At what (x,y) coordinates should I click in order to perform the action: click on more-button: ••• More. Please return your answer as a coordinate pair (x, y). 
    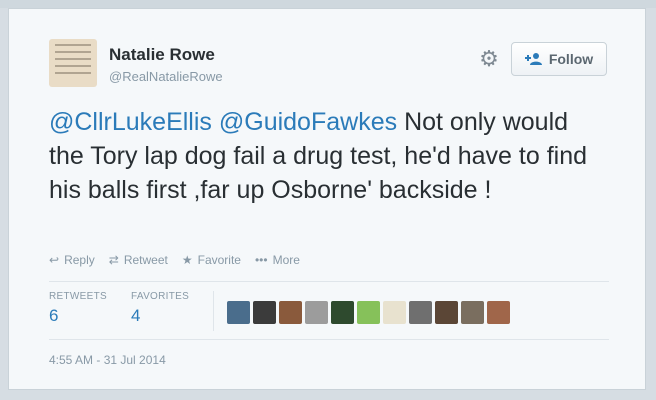
    Looking at the image, I should click on (277, 260).